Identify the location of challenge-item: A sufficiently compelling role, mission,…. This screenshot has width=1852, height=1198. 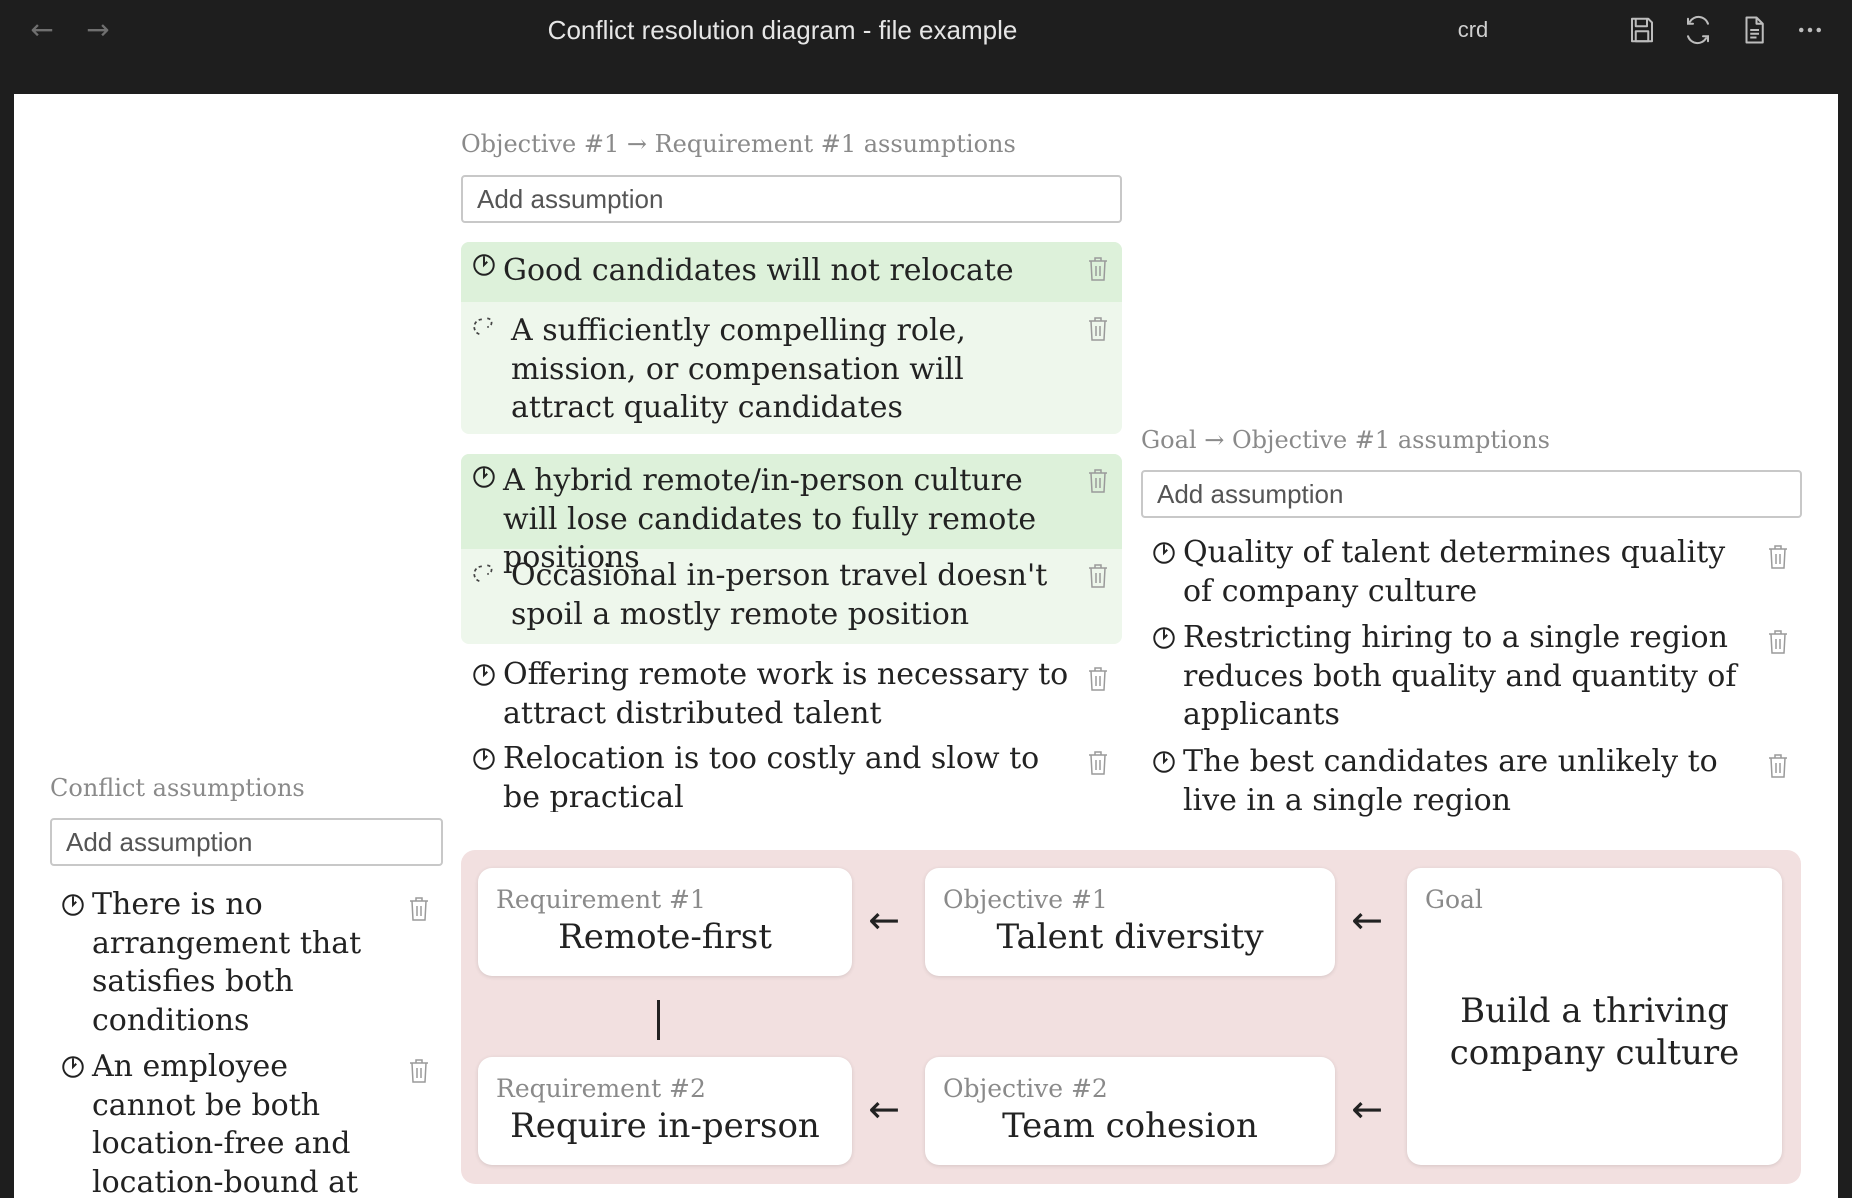
(791, 368).